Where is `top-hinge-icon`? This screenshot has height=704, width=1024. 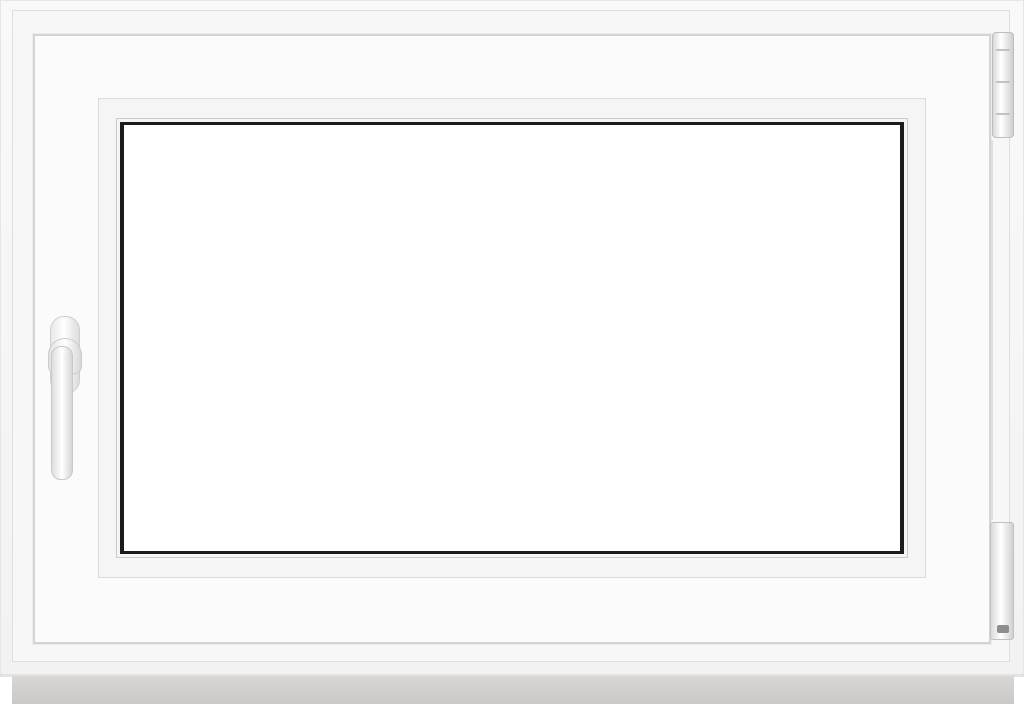 top-hinge-icon is located at coordinates (1003, 85).